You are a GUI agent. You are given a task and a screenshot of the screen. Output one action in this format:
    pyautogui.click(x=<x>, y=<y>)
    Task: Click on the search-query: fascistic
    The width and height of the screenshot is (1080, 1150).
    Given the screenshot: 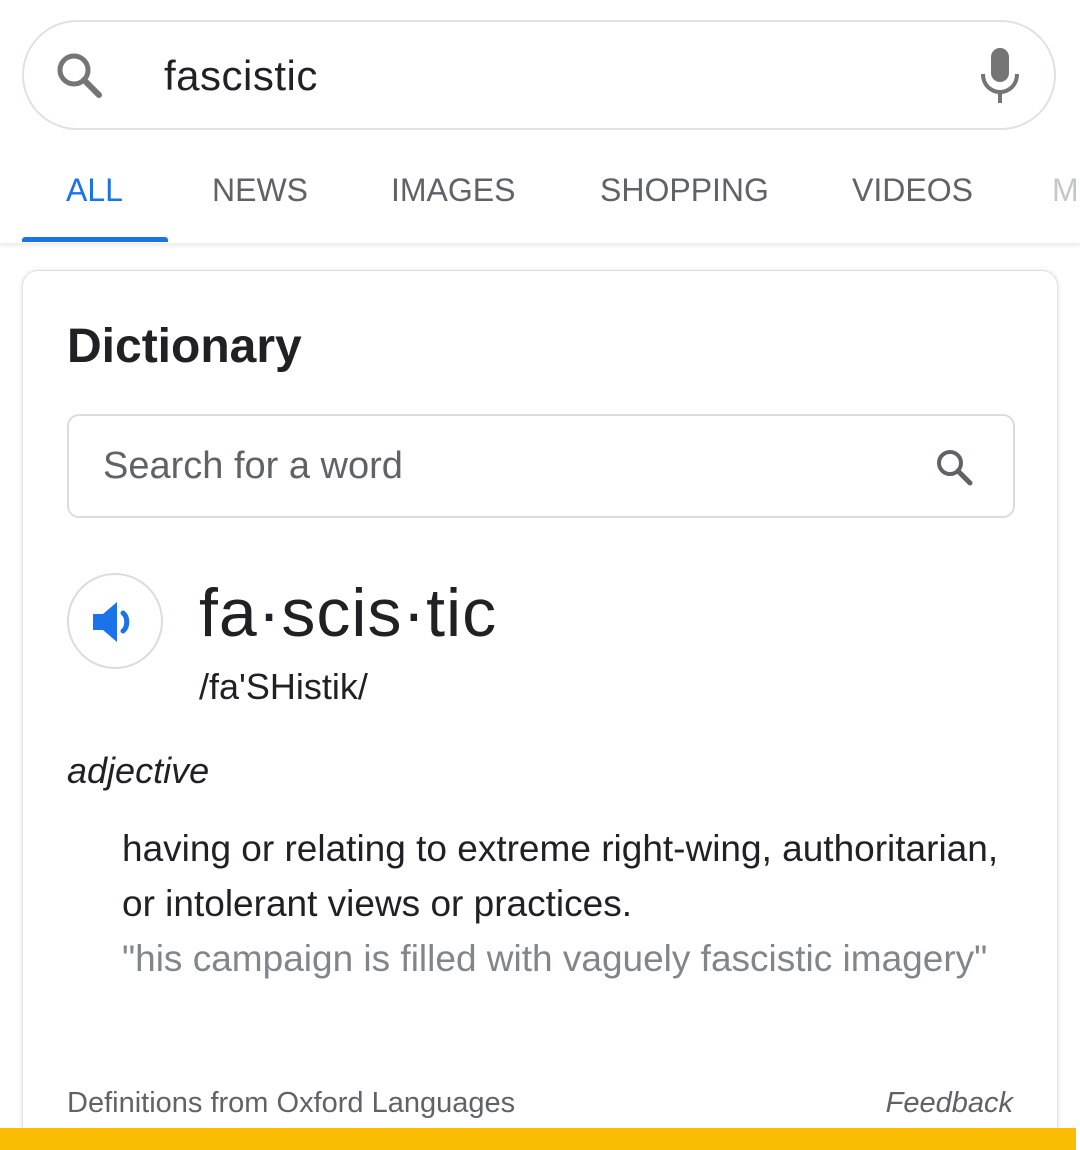 What is the action you would take?
    pyautogui.click(x=241, y=76)
    